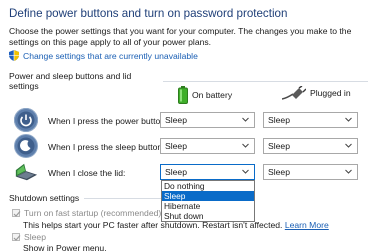 Image resolution: width=368 pixels, height=252 pixels. Describe the element at coordinates (265, 81) in the screenshot. I see `power-group-divider` at that location.